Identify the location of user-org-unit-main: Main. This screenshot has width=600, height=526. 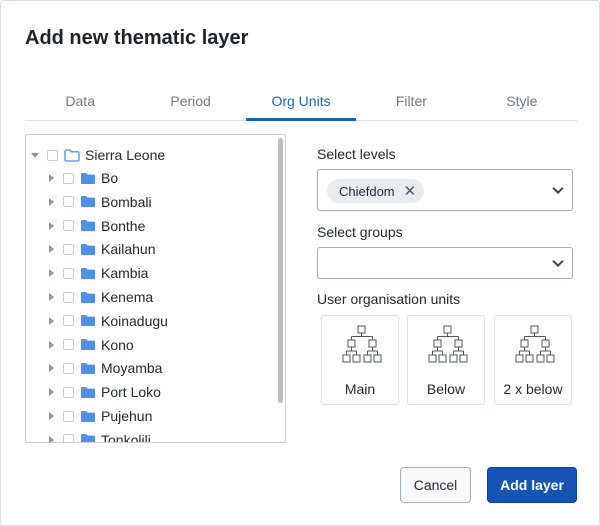
(360, 360).